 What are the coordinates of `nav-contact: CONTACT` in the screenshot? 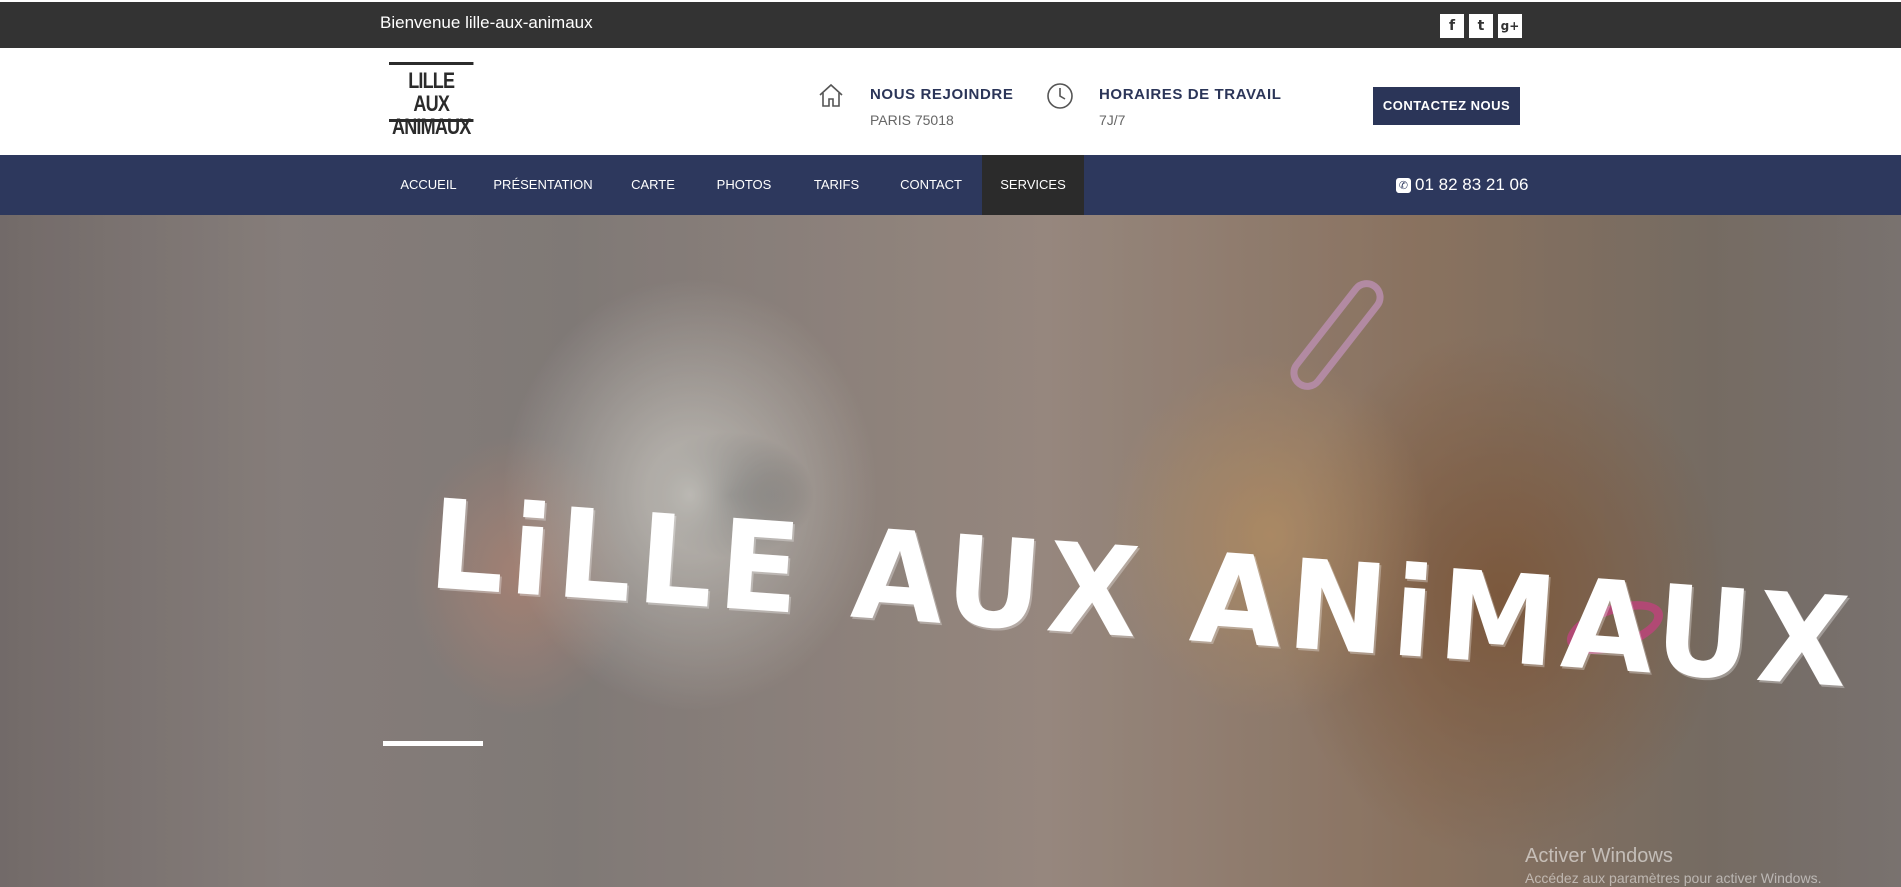 It's located at (931, 185).